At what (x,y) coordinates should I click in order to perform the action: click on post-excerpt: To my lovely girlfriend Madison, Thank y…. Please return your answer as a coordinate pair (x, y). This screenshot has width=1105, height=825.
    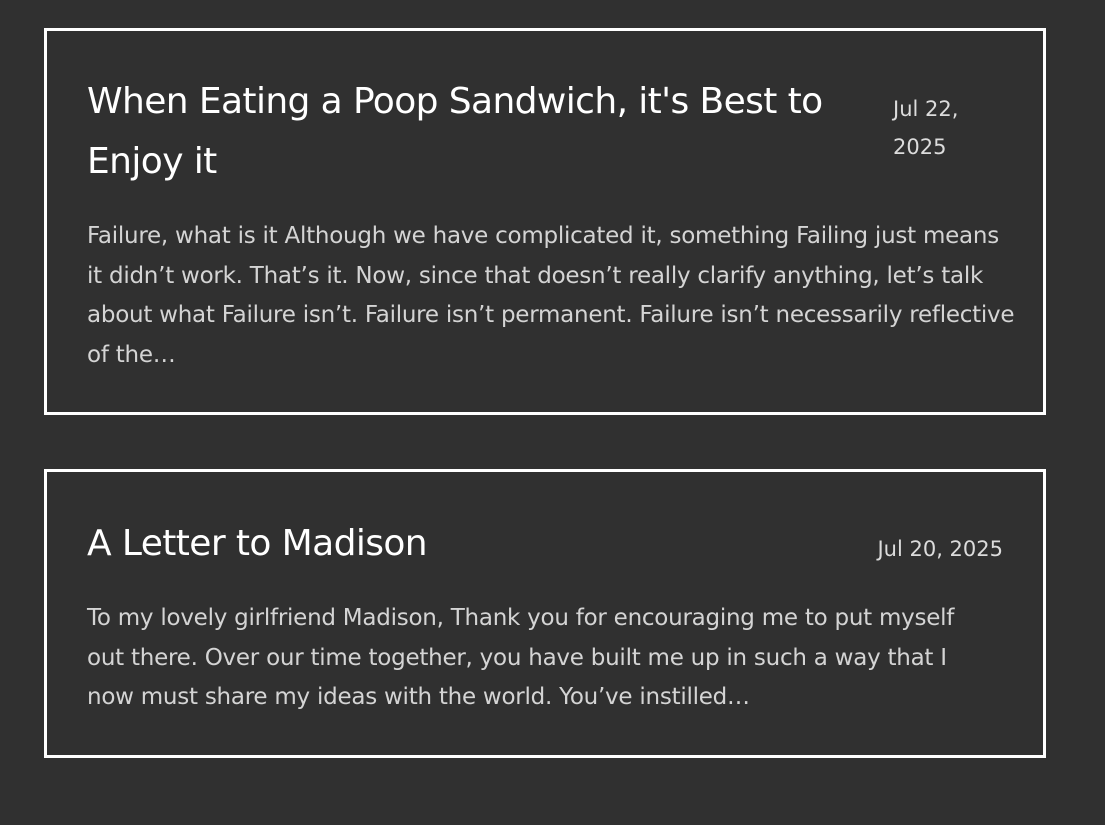
    Looking at the image, I should click on (521, 657).